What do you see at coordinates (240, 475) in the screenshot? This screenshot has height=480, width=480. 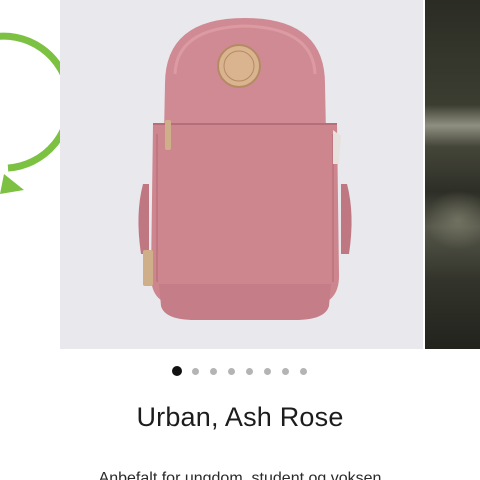 I see `product-description: Anbefalt for ungdom, student og voksen` at bounding box center [240, 475].